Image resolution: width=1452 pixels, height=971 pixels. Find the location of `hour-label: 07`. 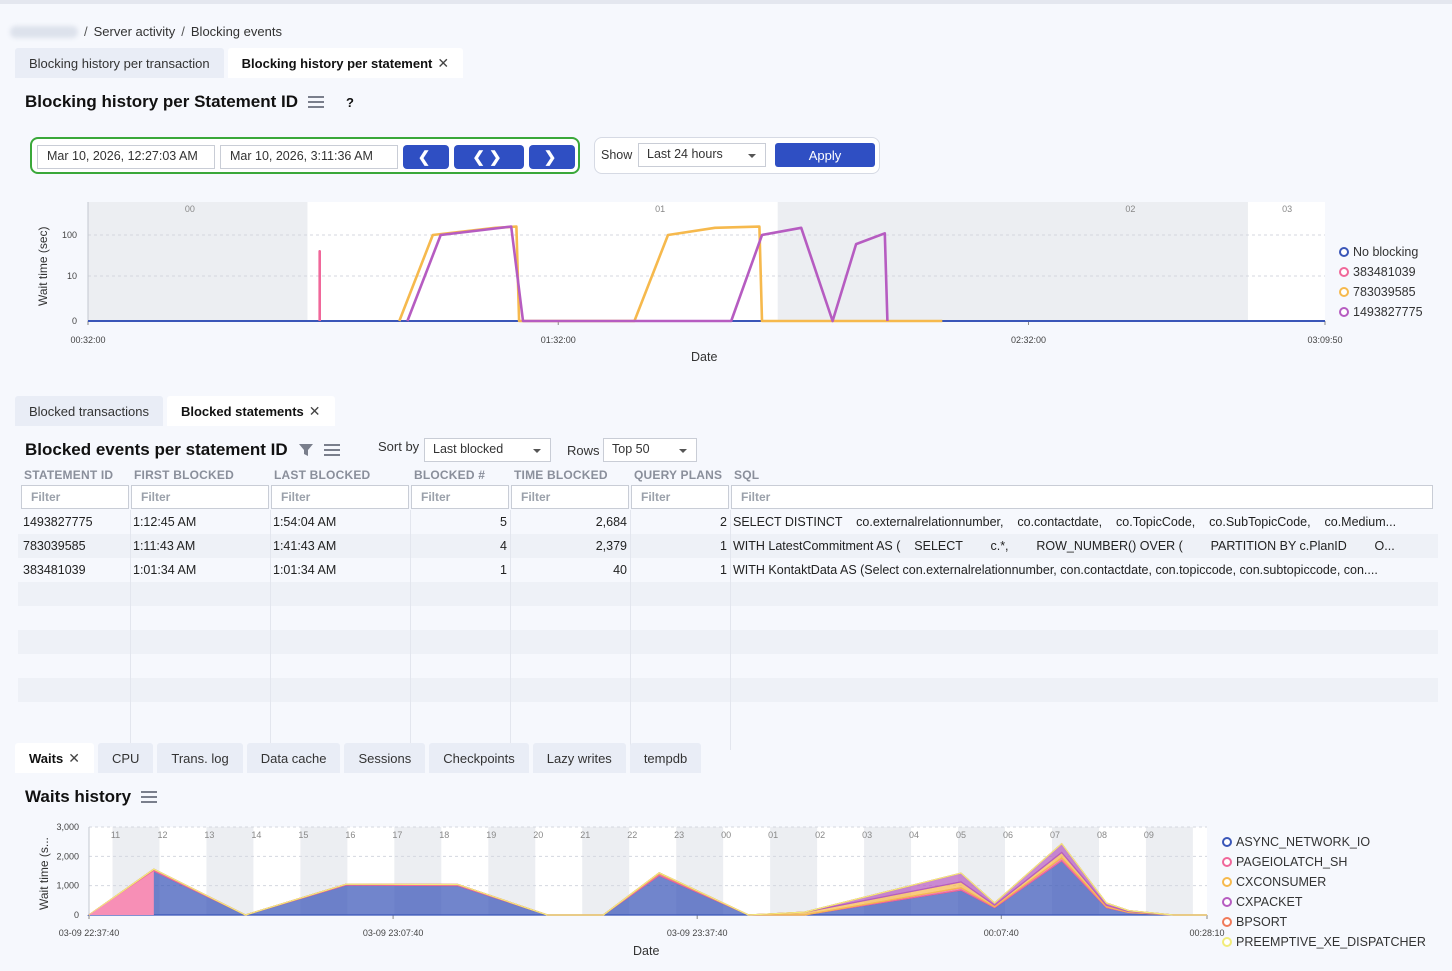

hour-label: 07 is located at coordinates (1055, 835).